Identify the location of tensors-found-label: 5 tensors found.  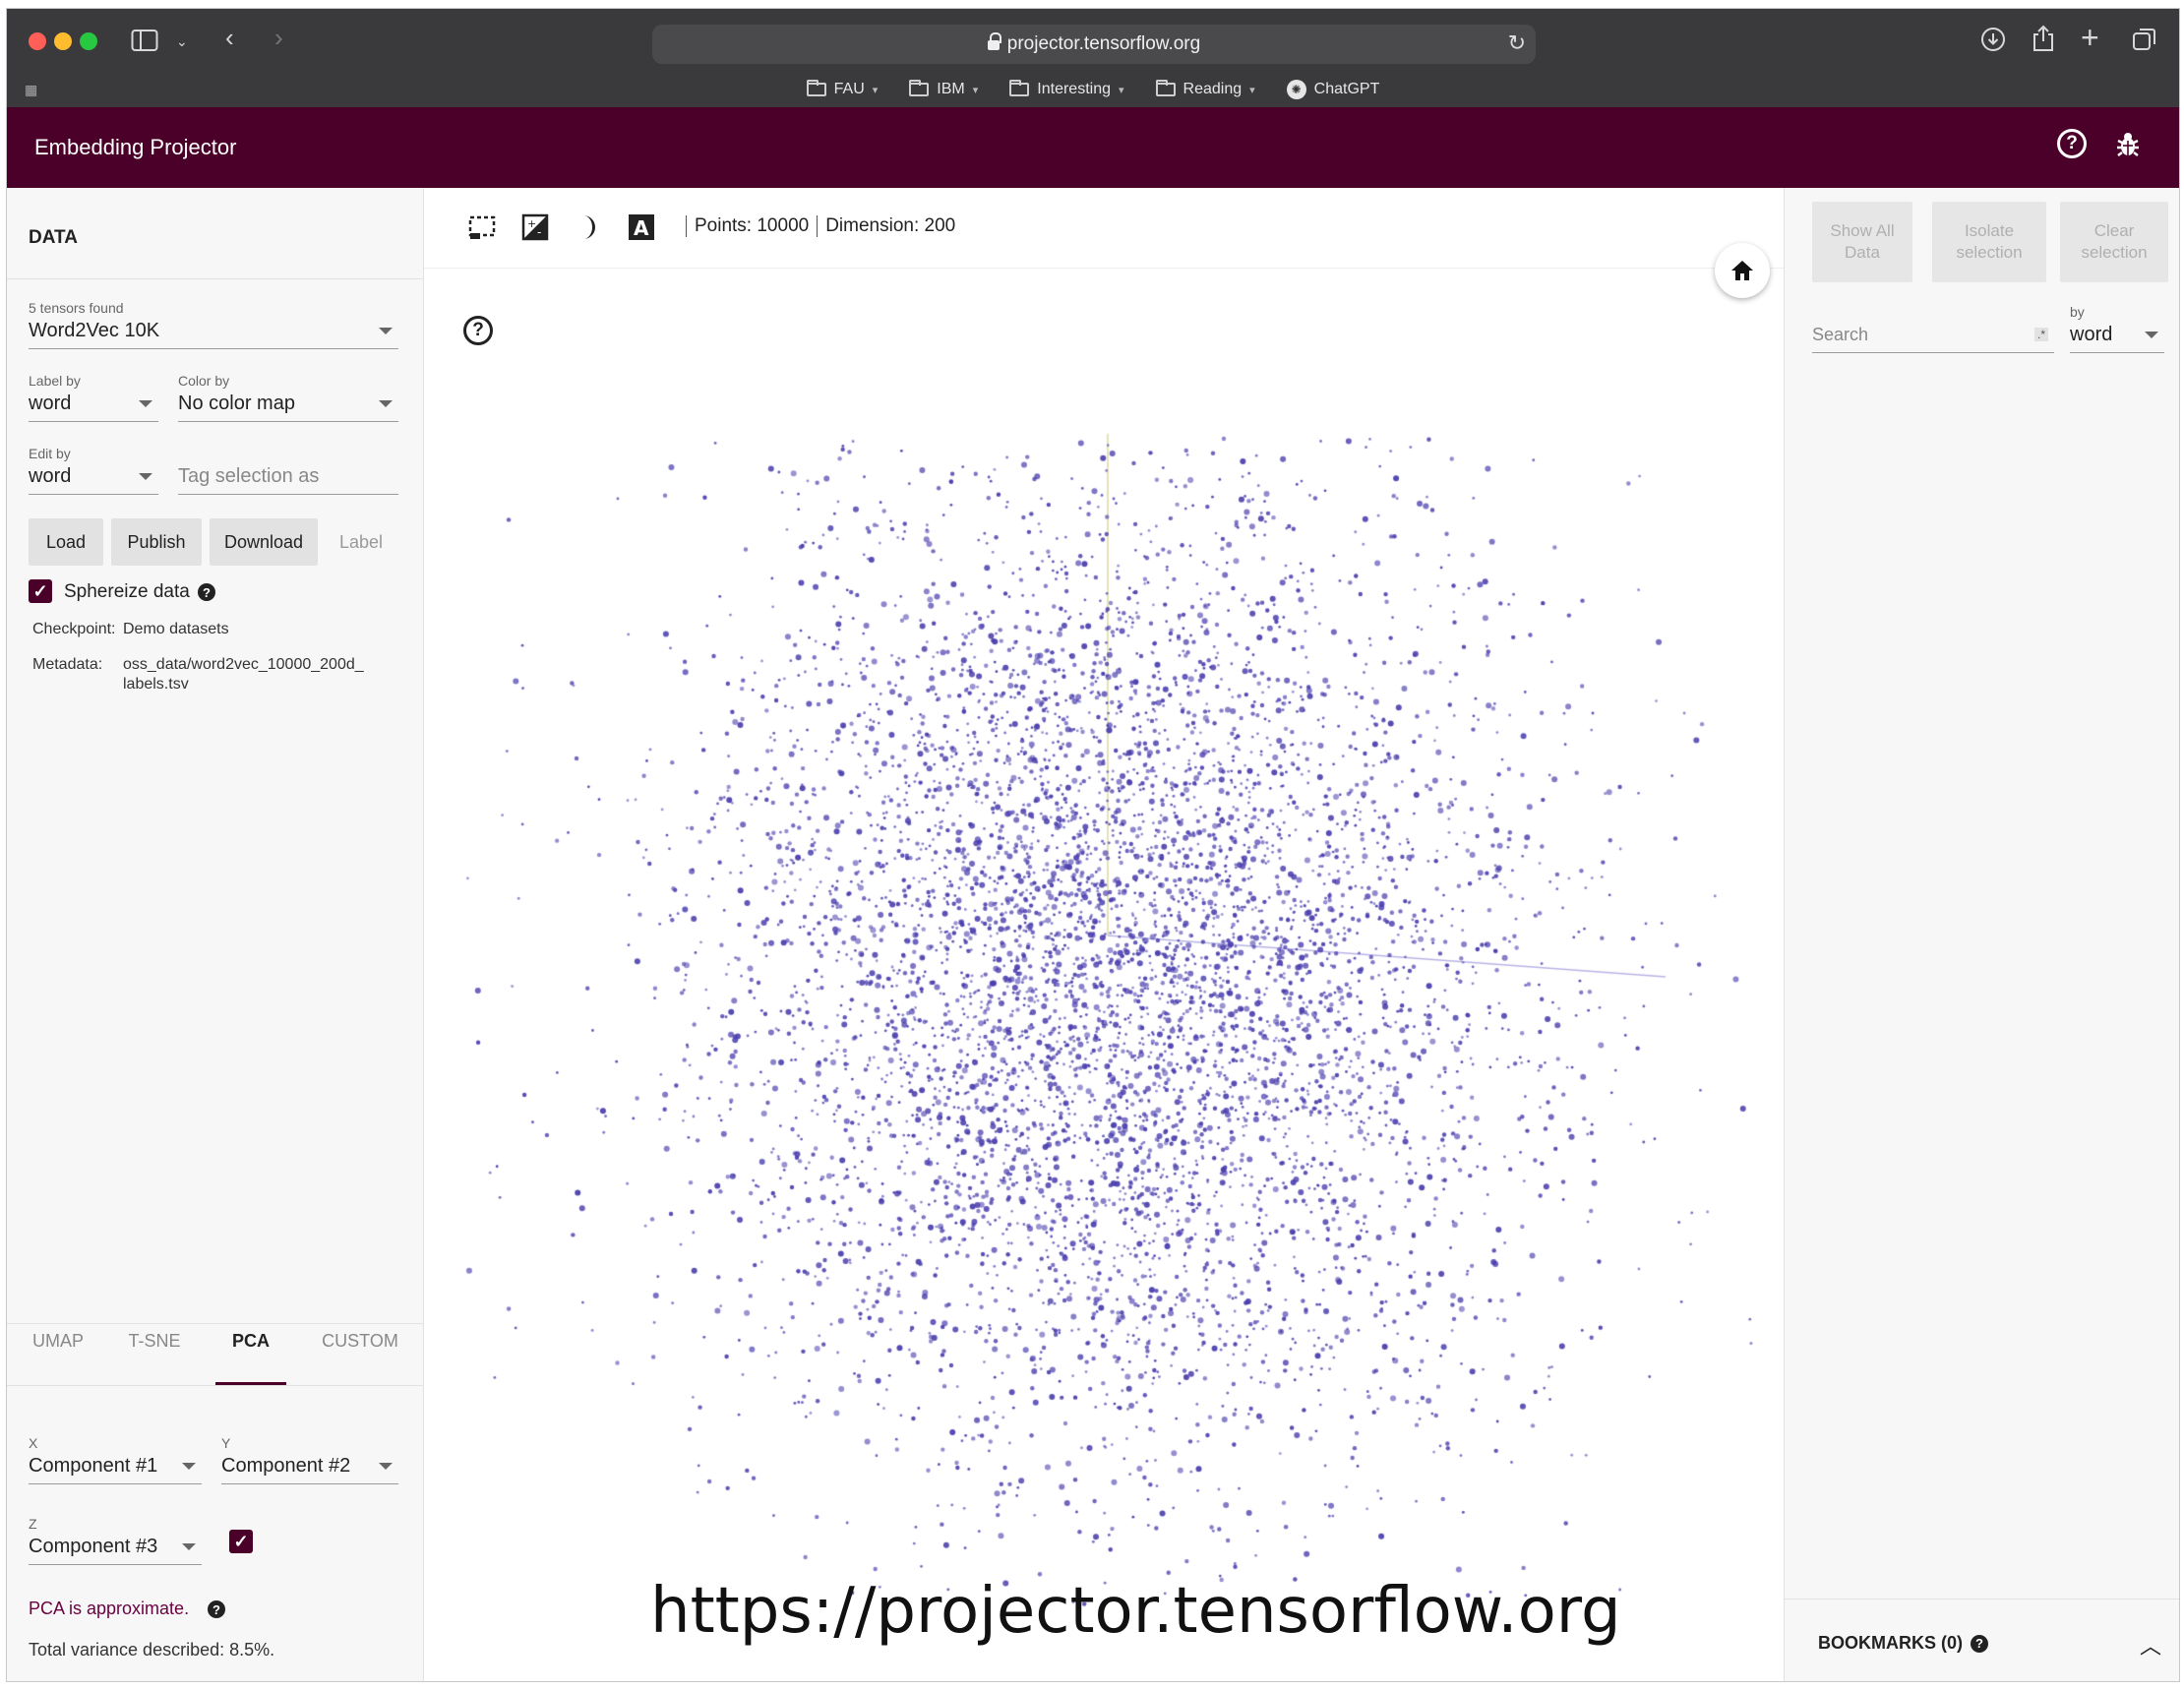
(76, 308).